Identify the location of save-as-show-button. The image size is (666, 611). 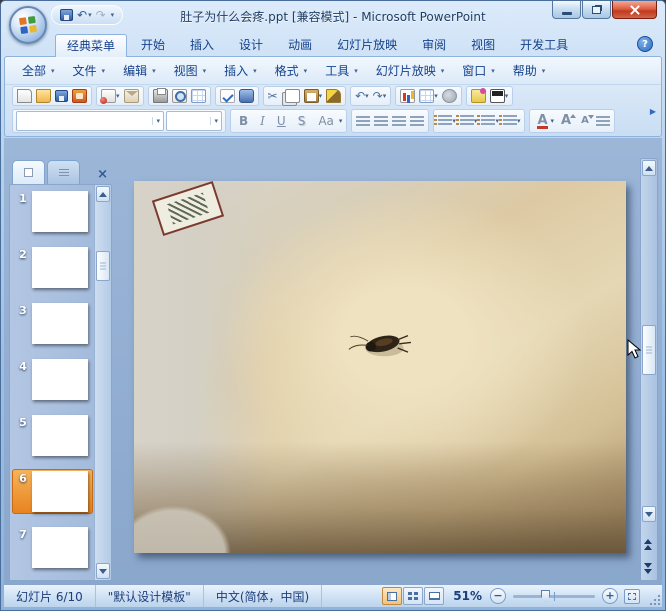
(79, 96).